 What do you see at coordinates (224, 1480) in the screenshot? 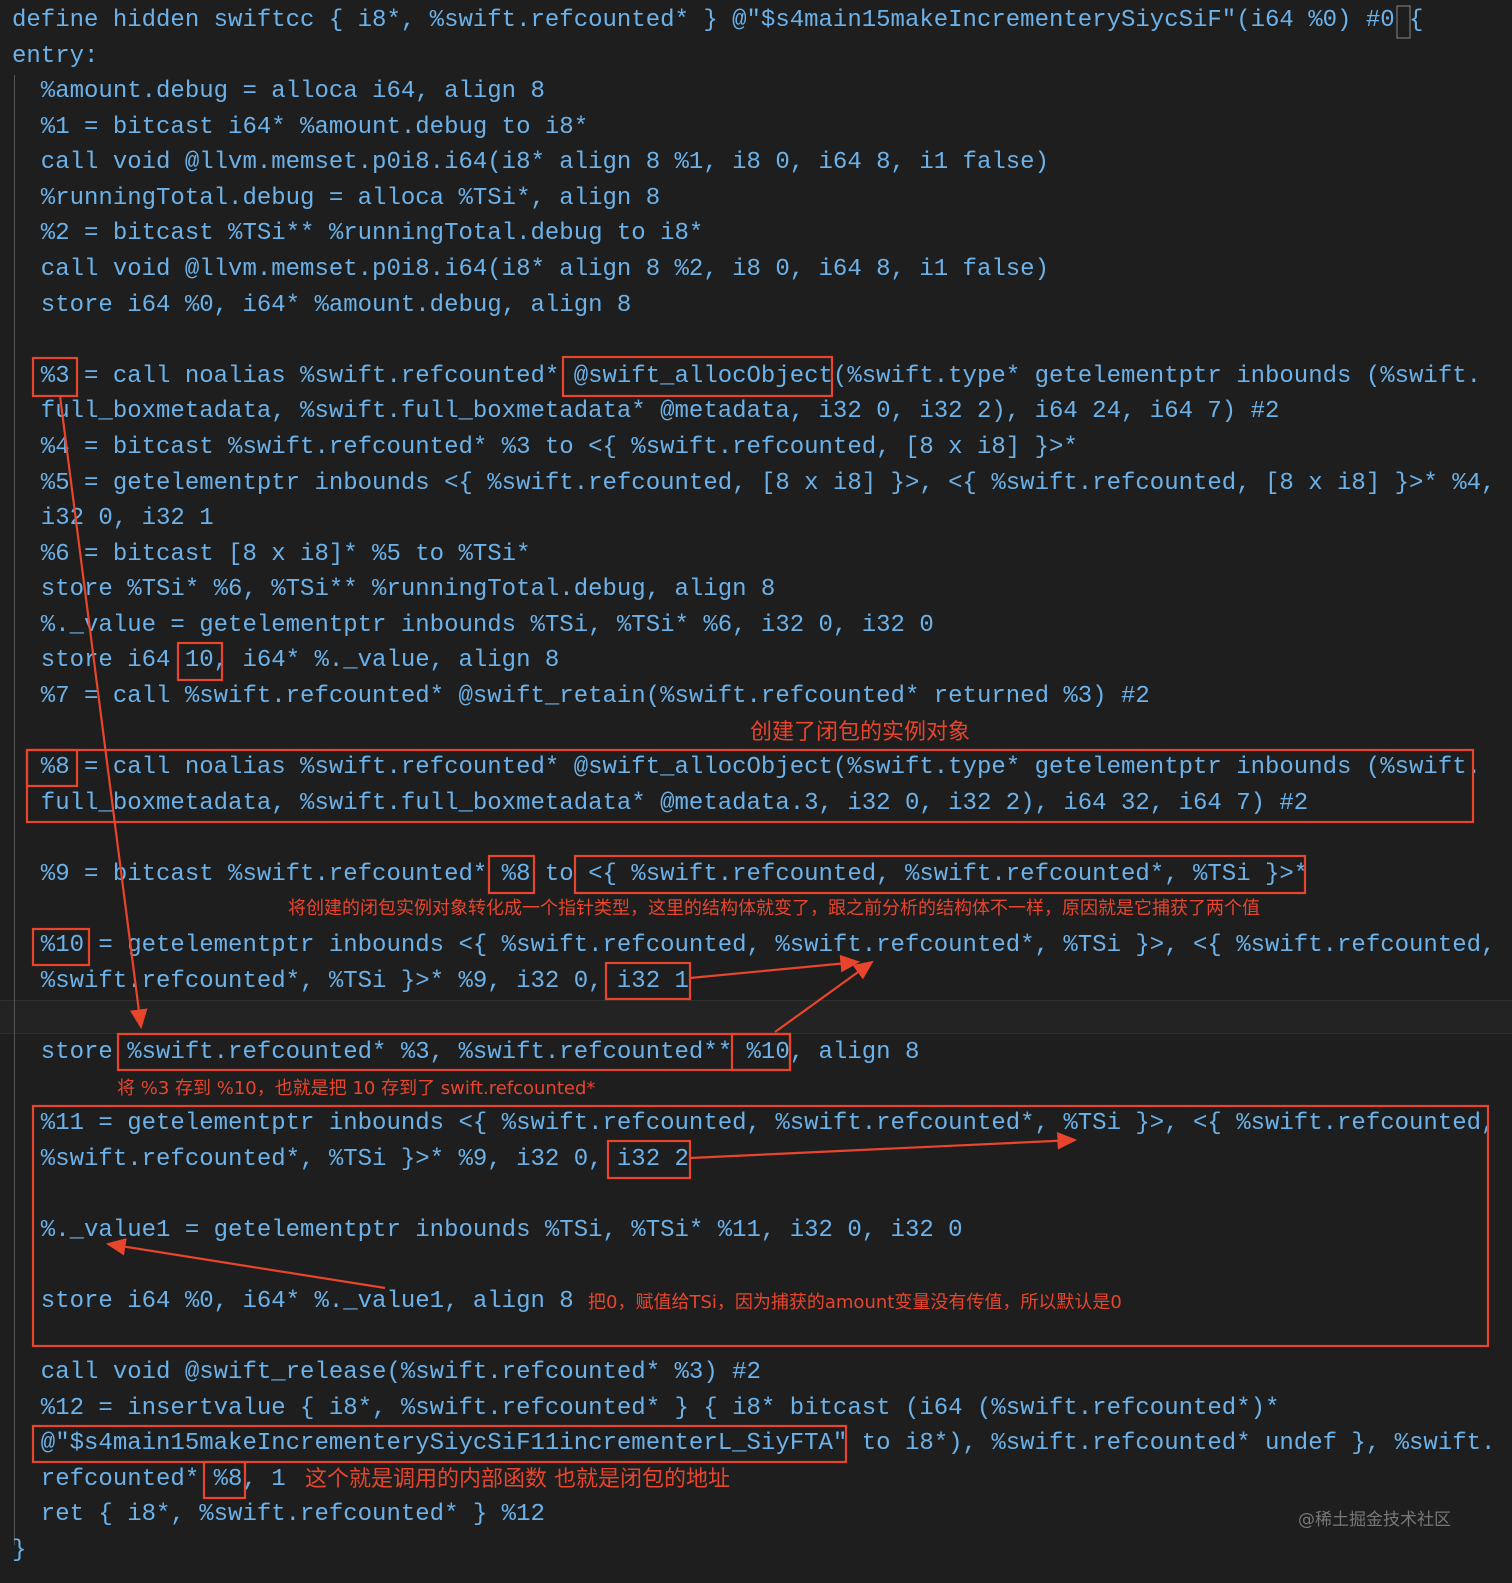
I see `highlight-box-percent8-return` at bounding box center [224, 1480].